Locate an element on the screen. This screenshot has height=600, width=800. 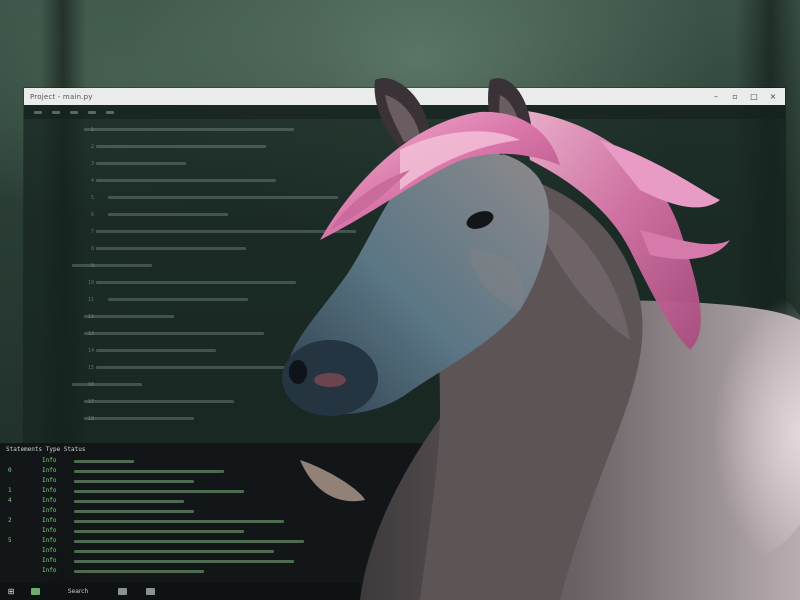
browser-icon is located at coordinates (150, 591).